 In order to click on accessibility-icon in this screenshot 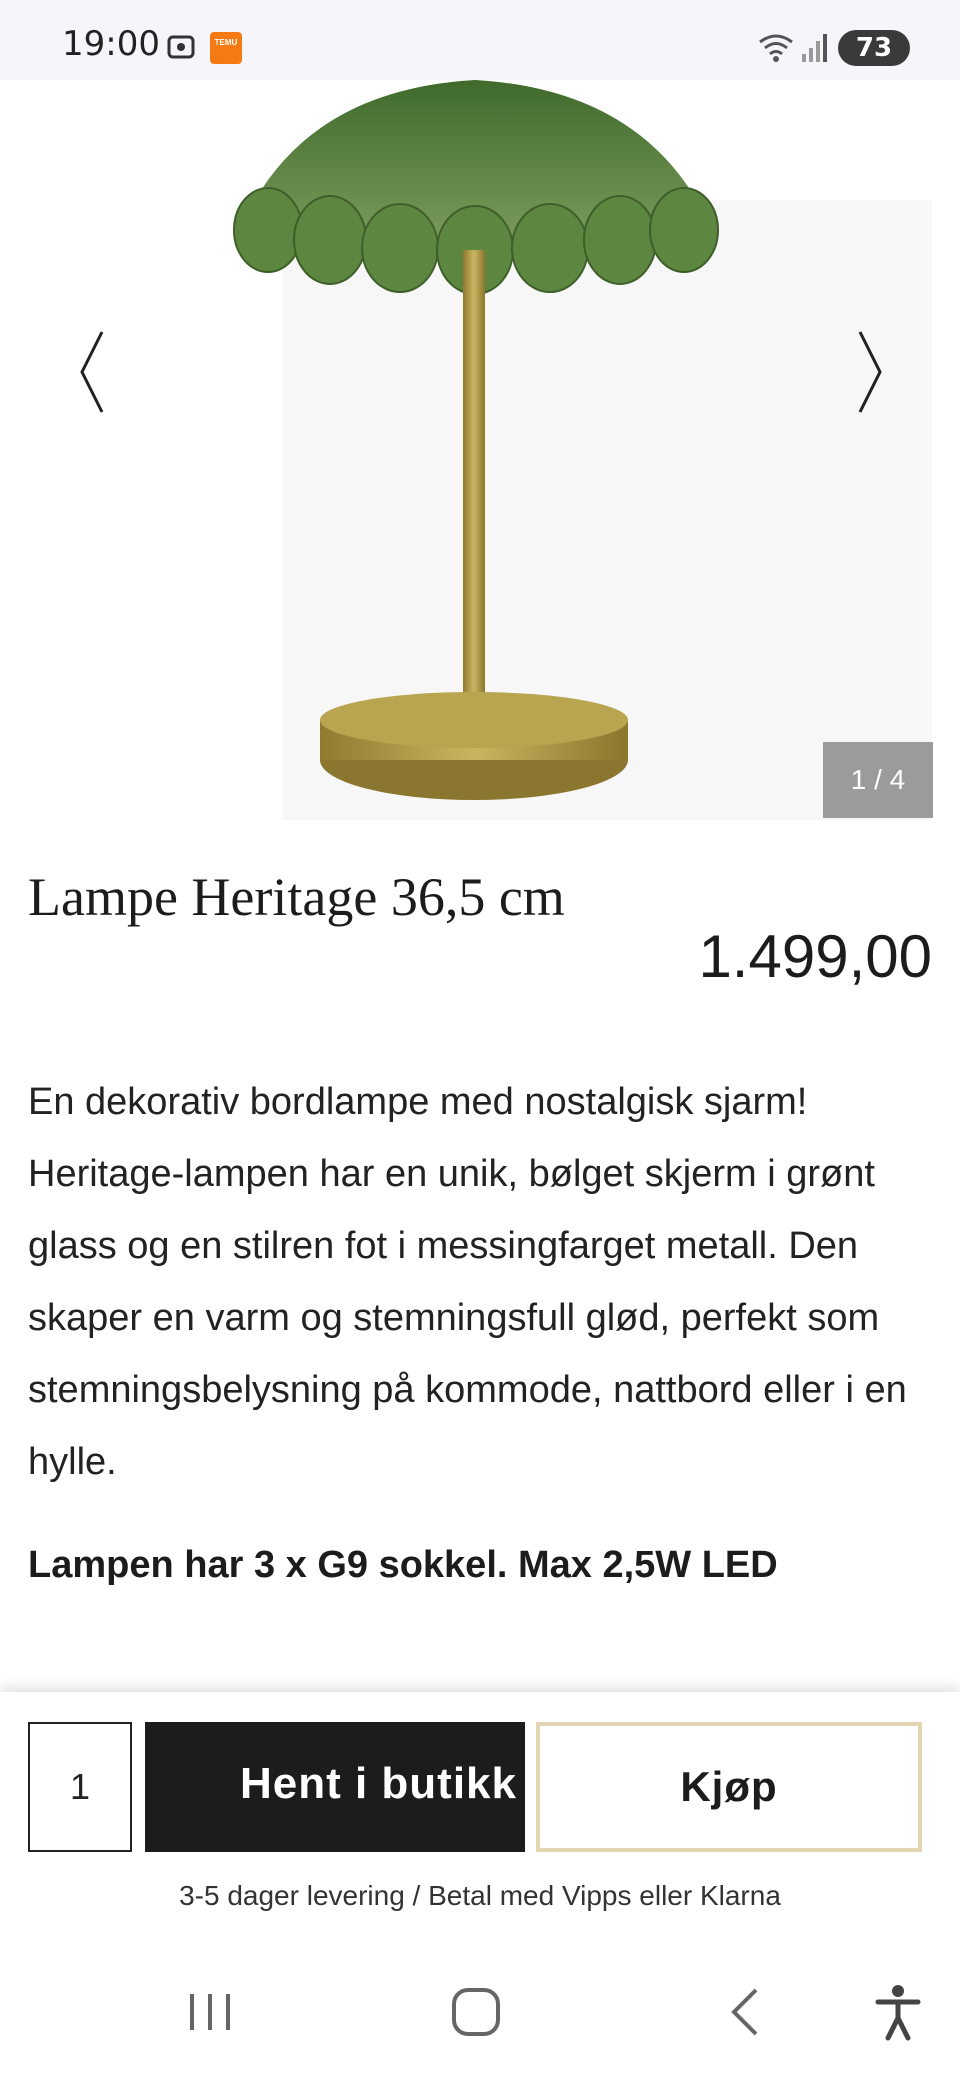, I will do `click(898, 2012)`.